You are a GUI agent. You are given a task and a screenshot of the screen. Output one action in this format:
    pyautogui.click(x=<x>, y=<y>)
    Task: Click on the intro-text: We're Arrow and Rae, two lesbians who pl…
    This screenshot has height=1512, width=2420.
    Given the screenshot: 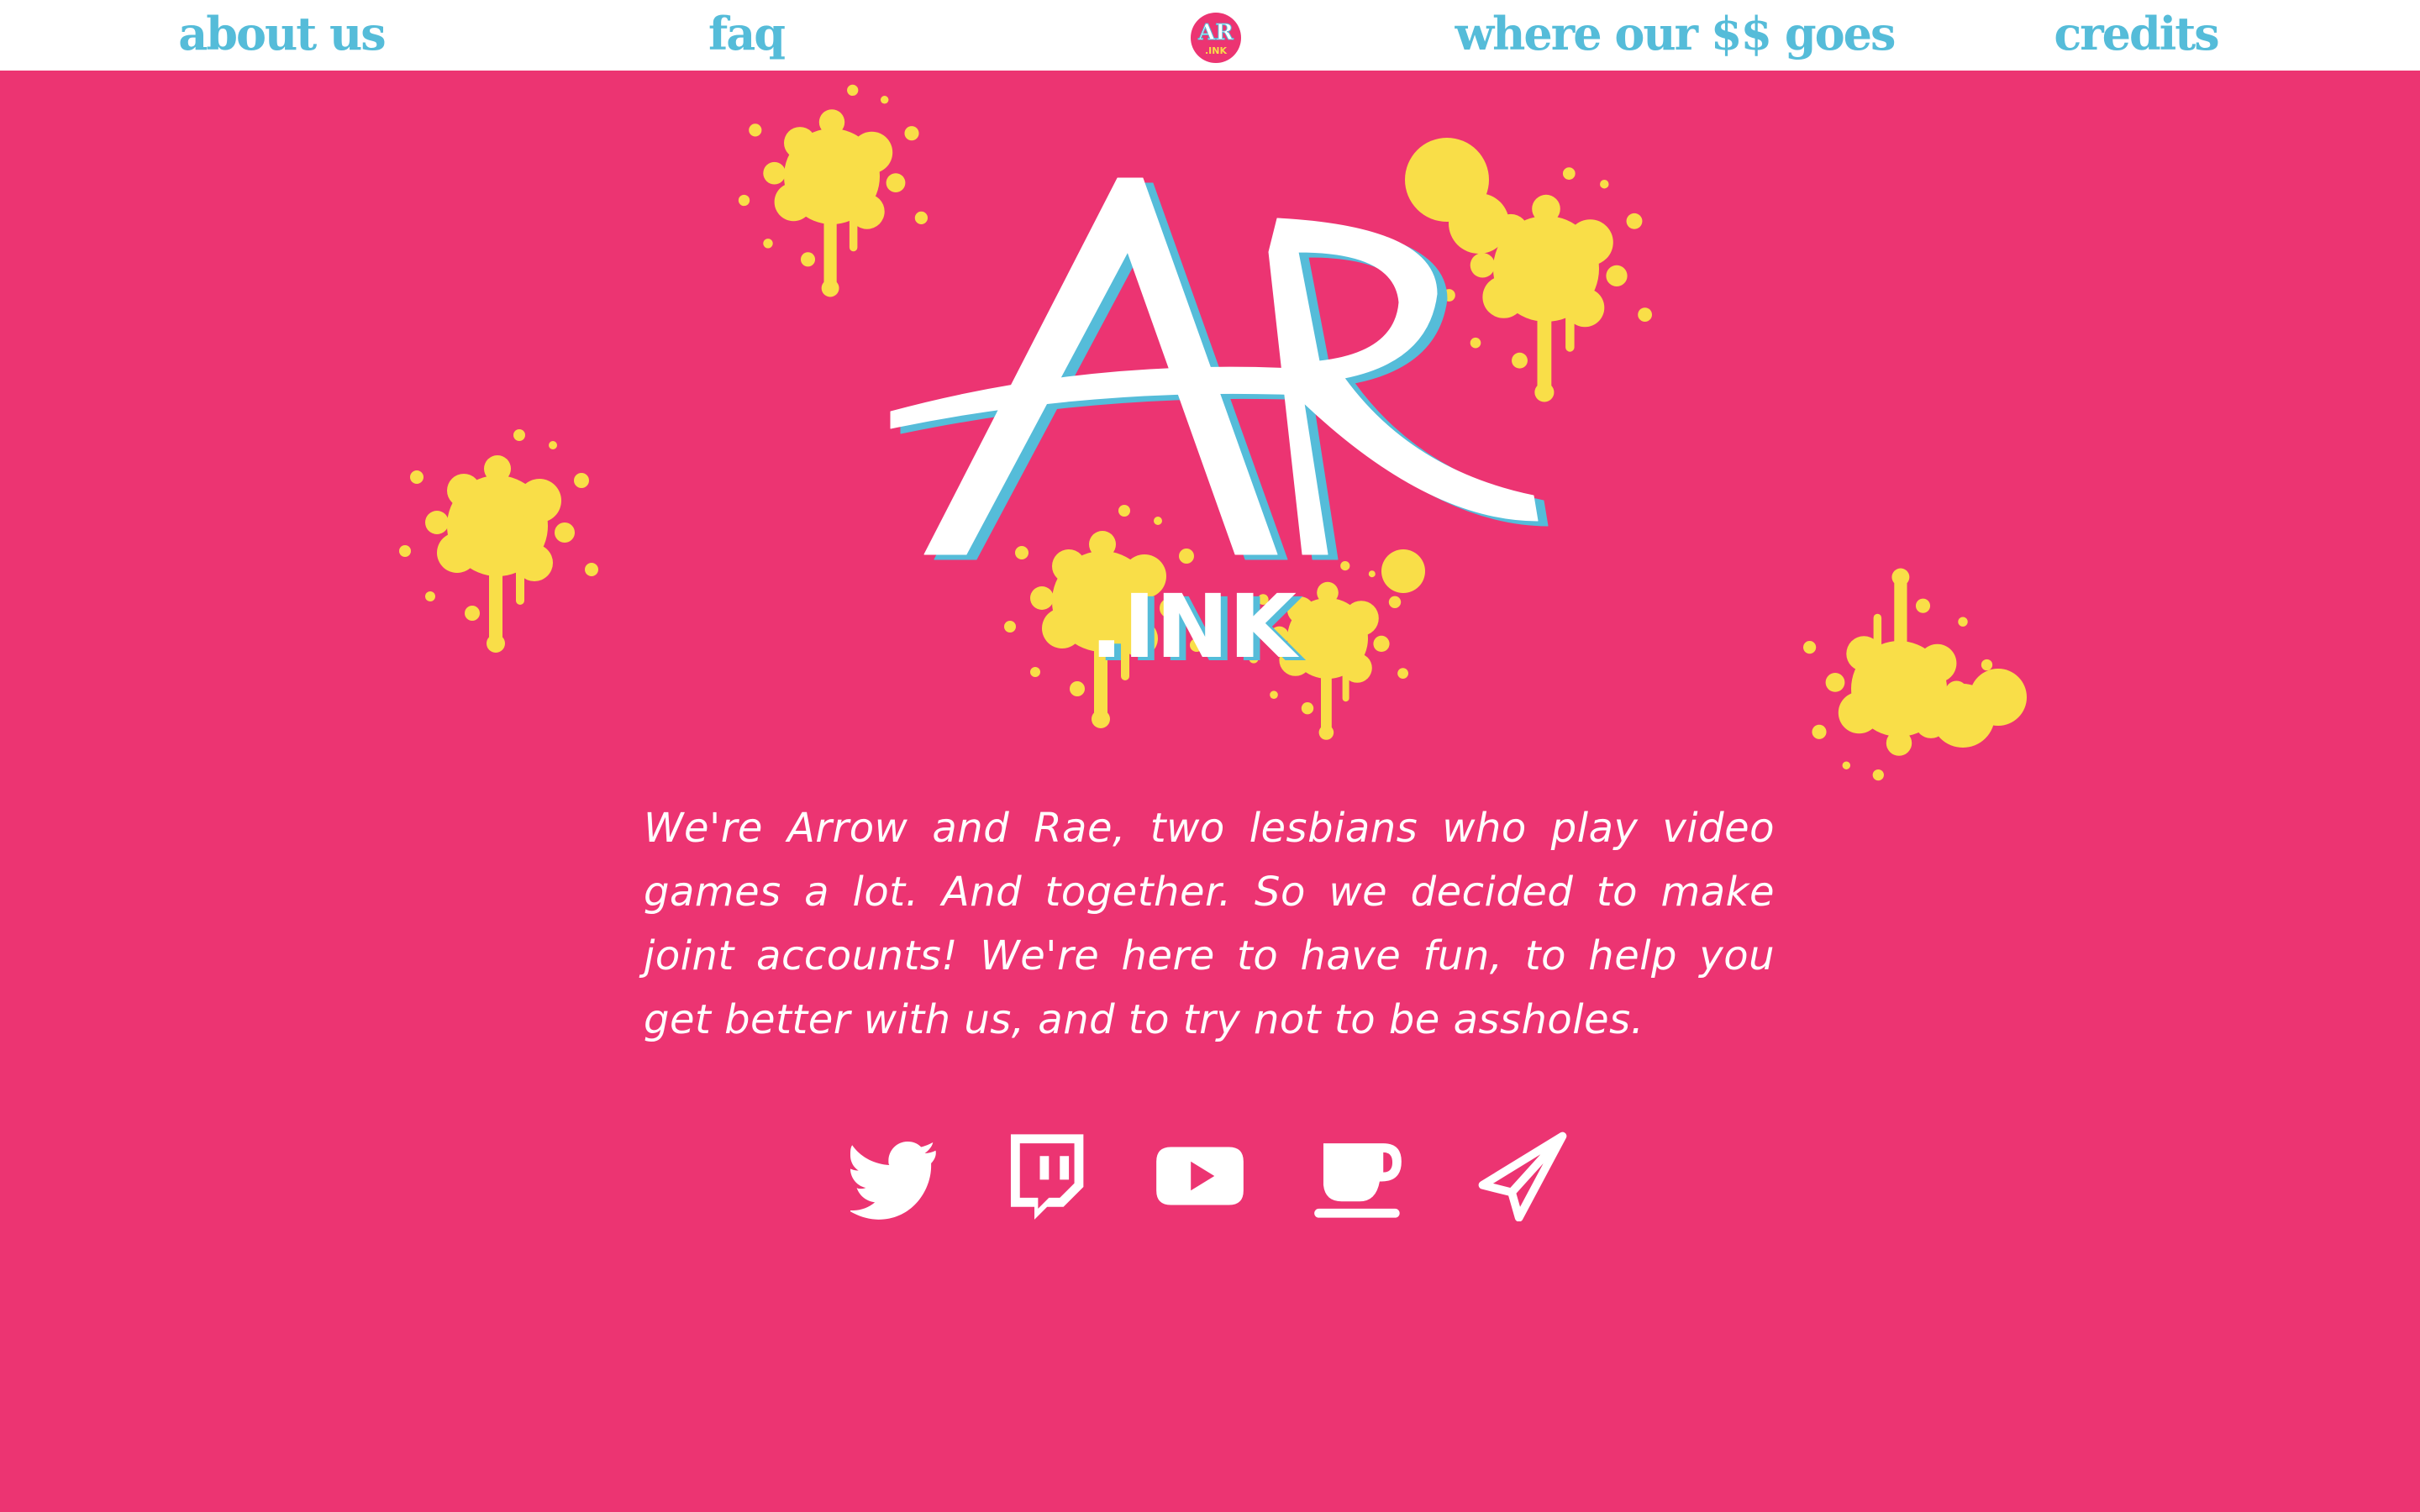 What is the action you would take?
    pyautogui.click(x=1209, y=924)
    